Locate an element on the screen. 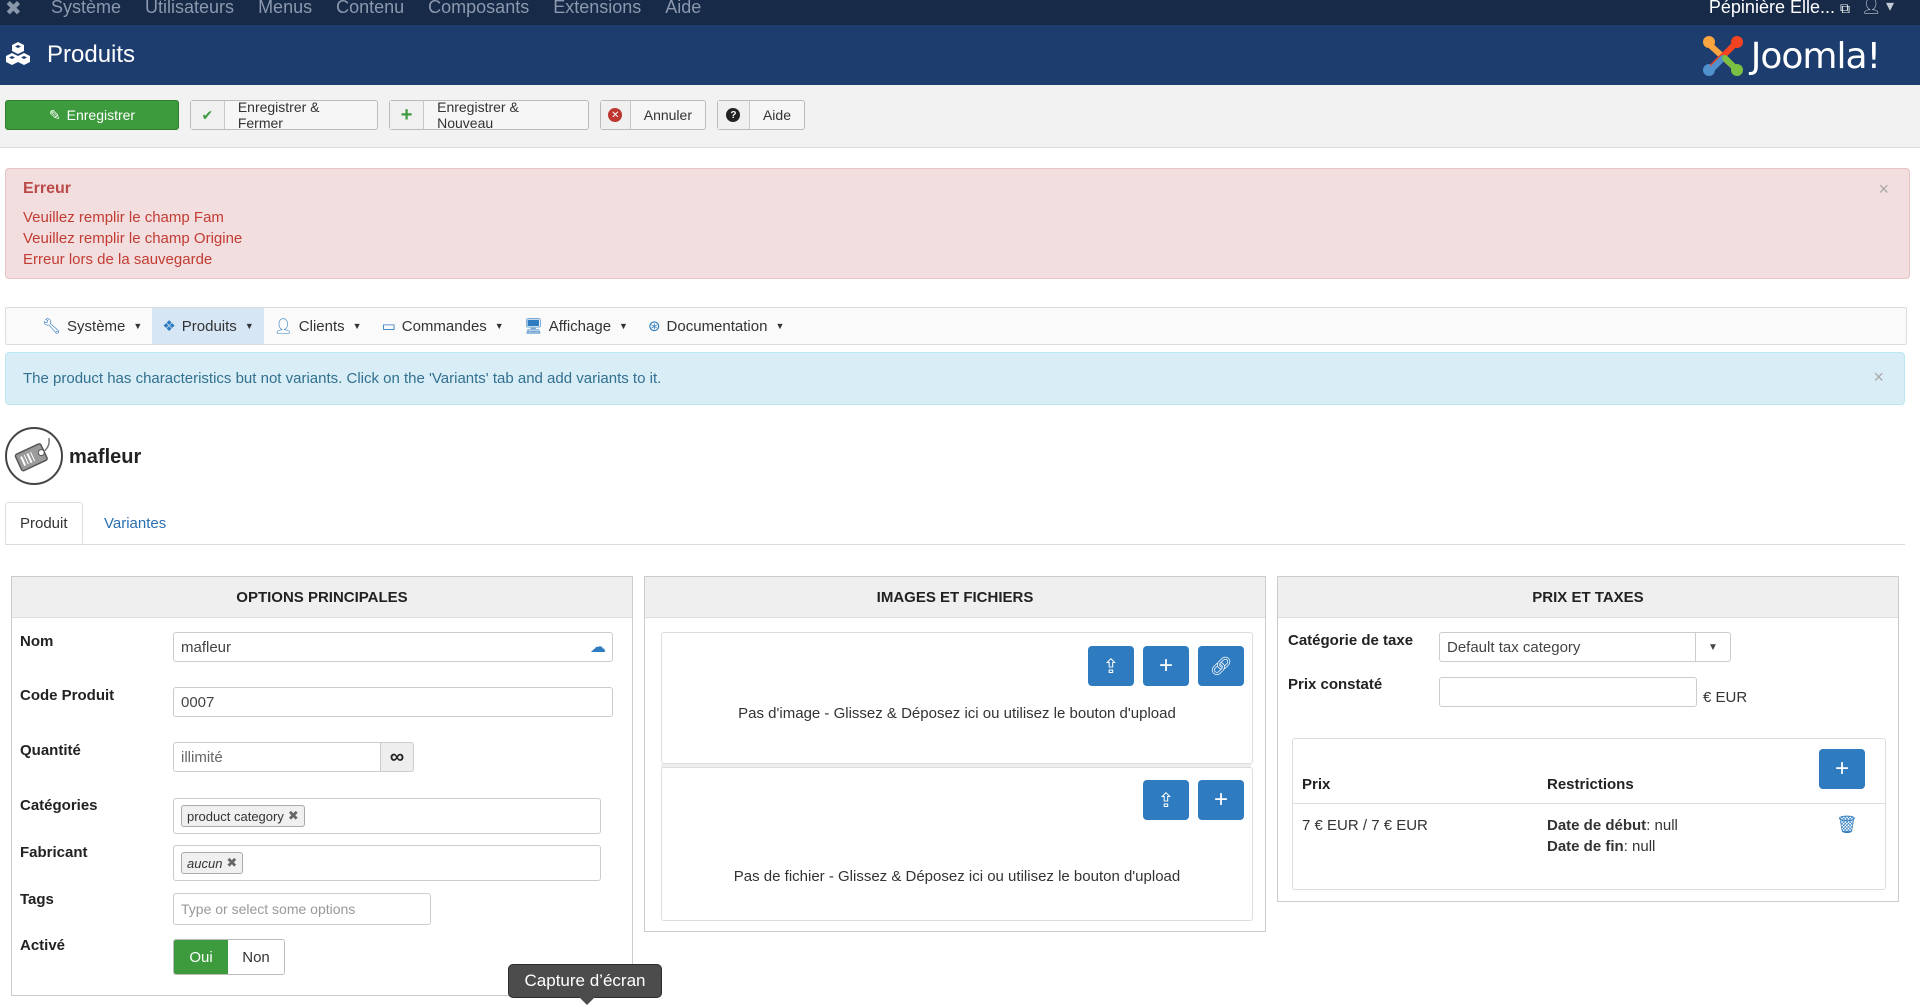 The height and width of the screenshot is (1005, 1920). tax-category-select: Default tax category ▼ is located at coordinates (1585, 647).